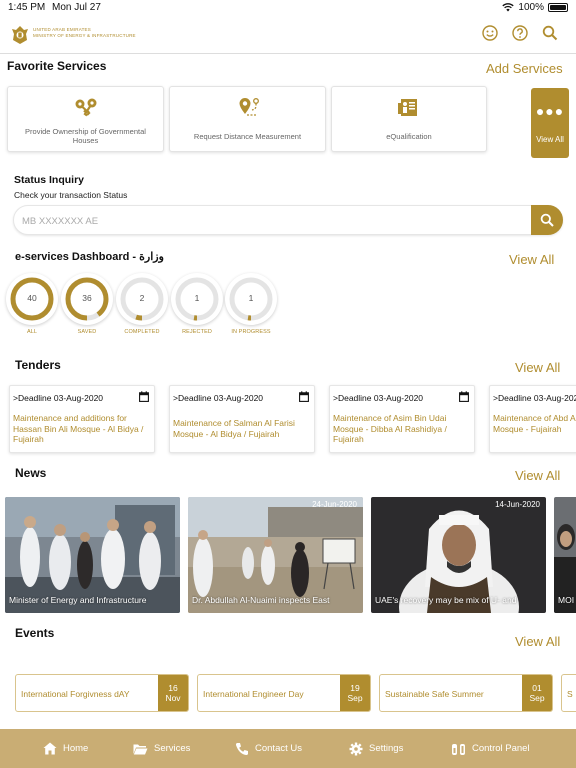 This screenshot has height=768, width=576. What do you see at coordinates (32, 299) in the screenshot?
I see `ring-gauge: 40` at bounding box center [32, 299].